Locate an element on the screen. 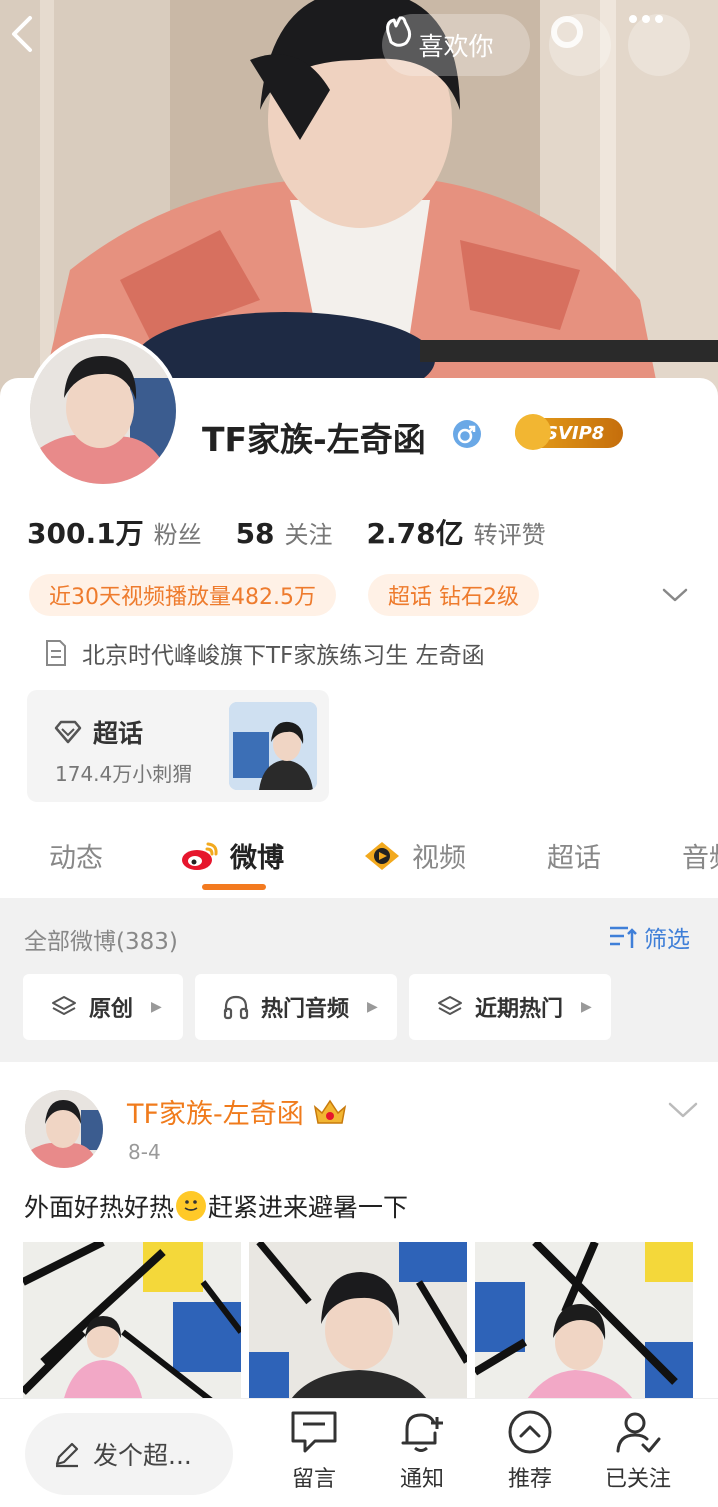 The image size is (718, 1507). profile-bio: 北京时代峰峻旗下TF家族练习生 左奇函 is located at coordinates (264, 653).